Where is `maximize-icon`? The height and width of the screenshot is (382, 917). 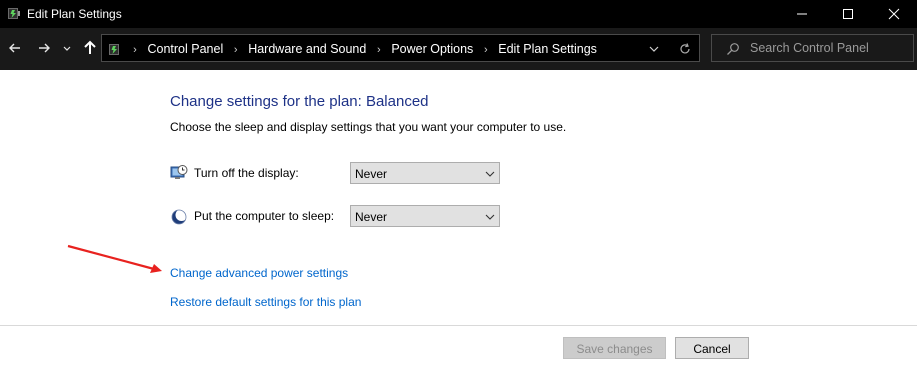 maximize-icon is located at coordinates (848, 14).